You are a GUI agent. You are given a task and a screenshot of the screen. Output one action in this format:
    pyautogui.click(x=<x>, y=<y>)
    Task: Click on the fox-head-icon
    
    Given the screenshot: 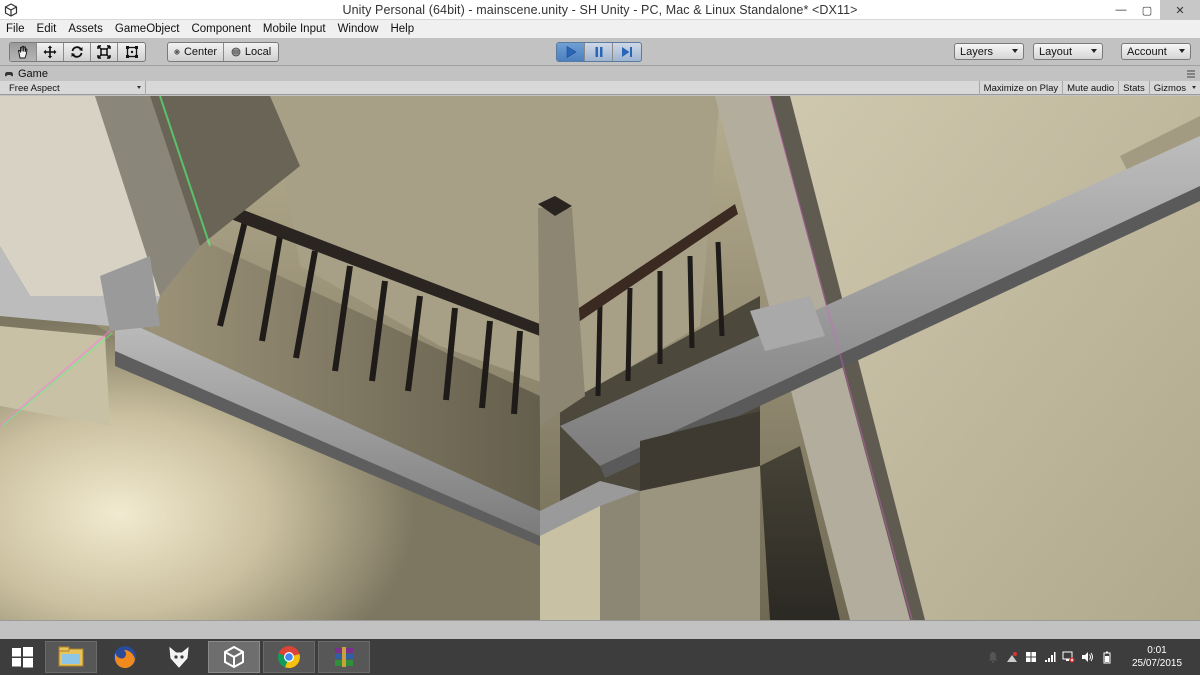 What is the action you would take?
    pyautogui.click(x=179, y=657)
    